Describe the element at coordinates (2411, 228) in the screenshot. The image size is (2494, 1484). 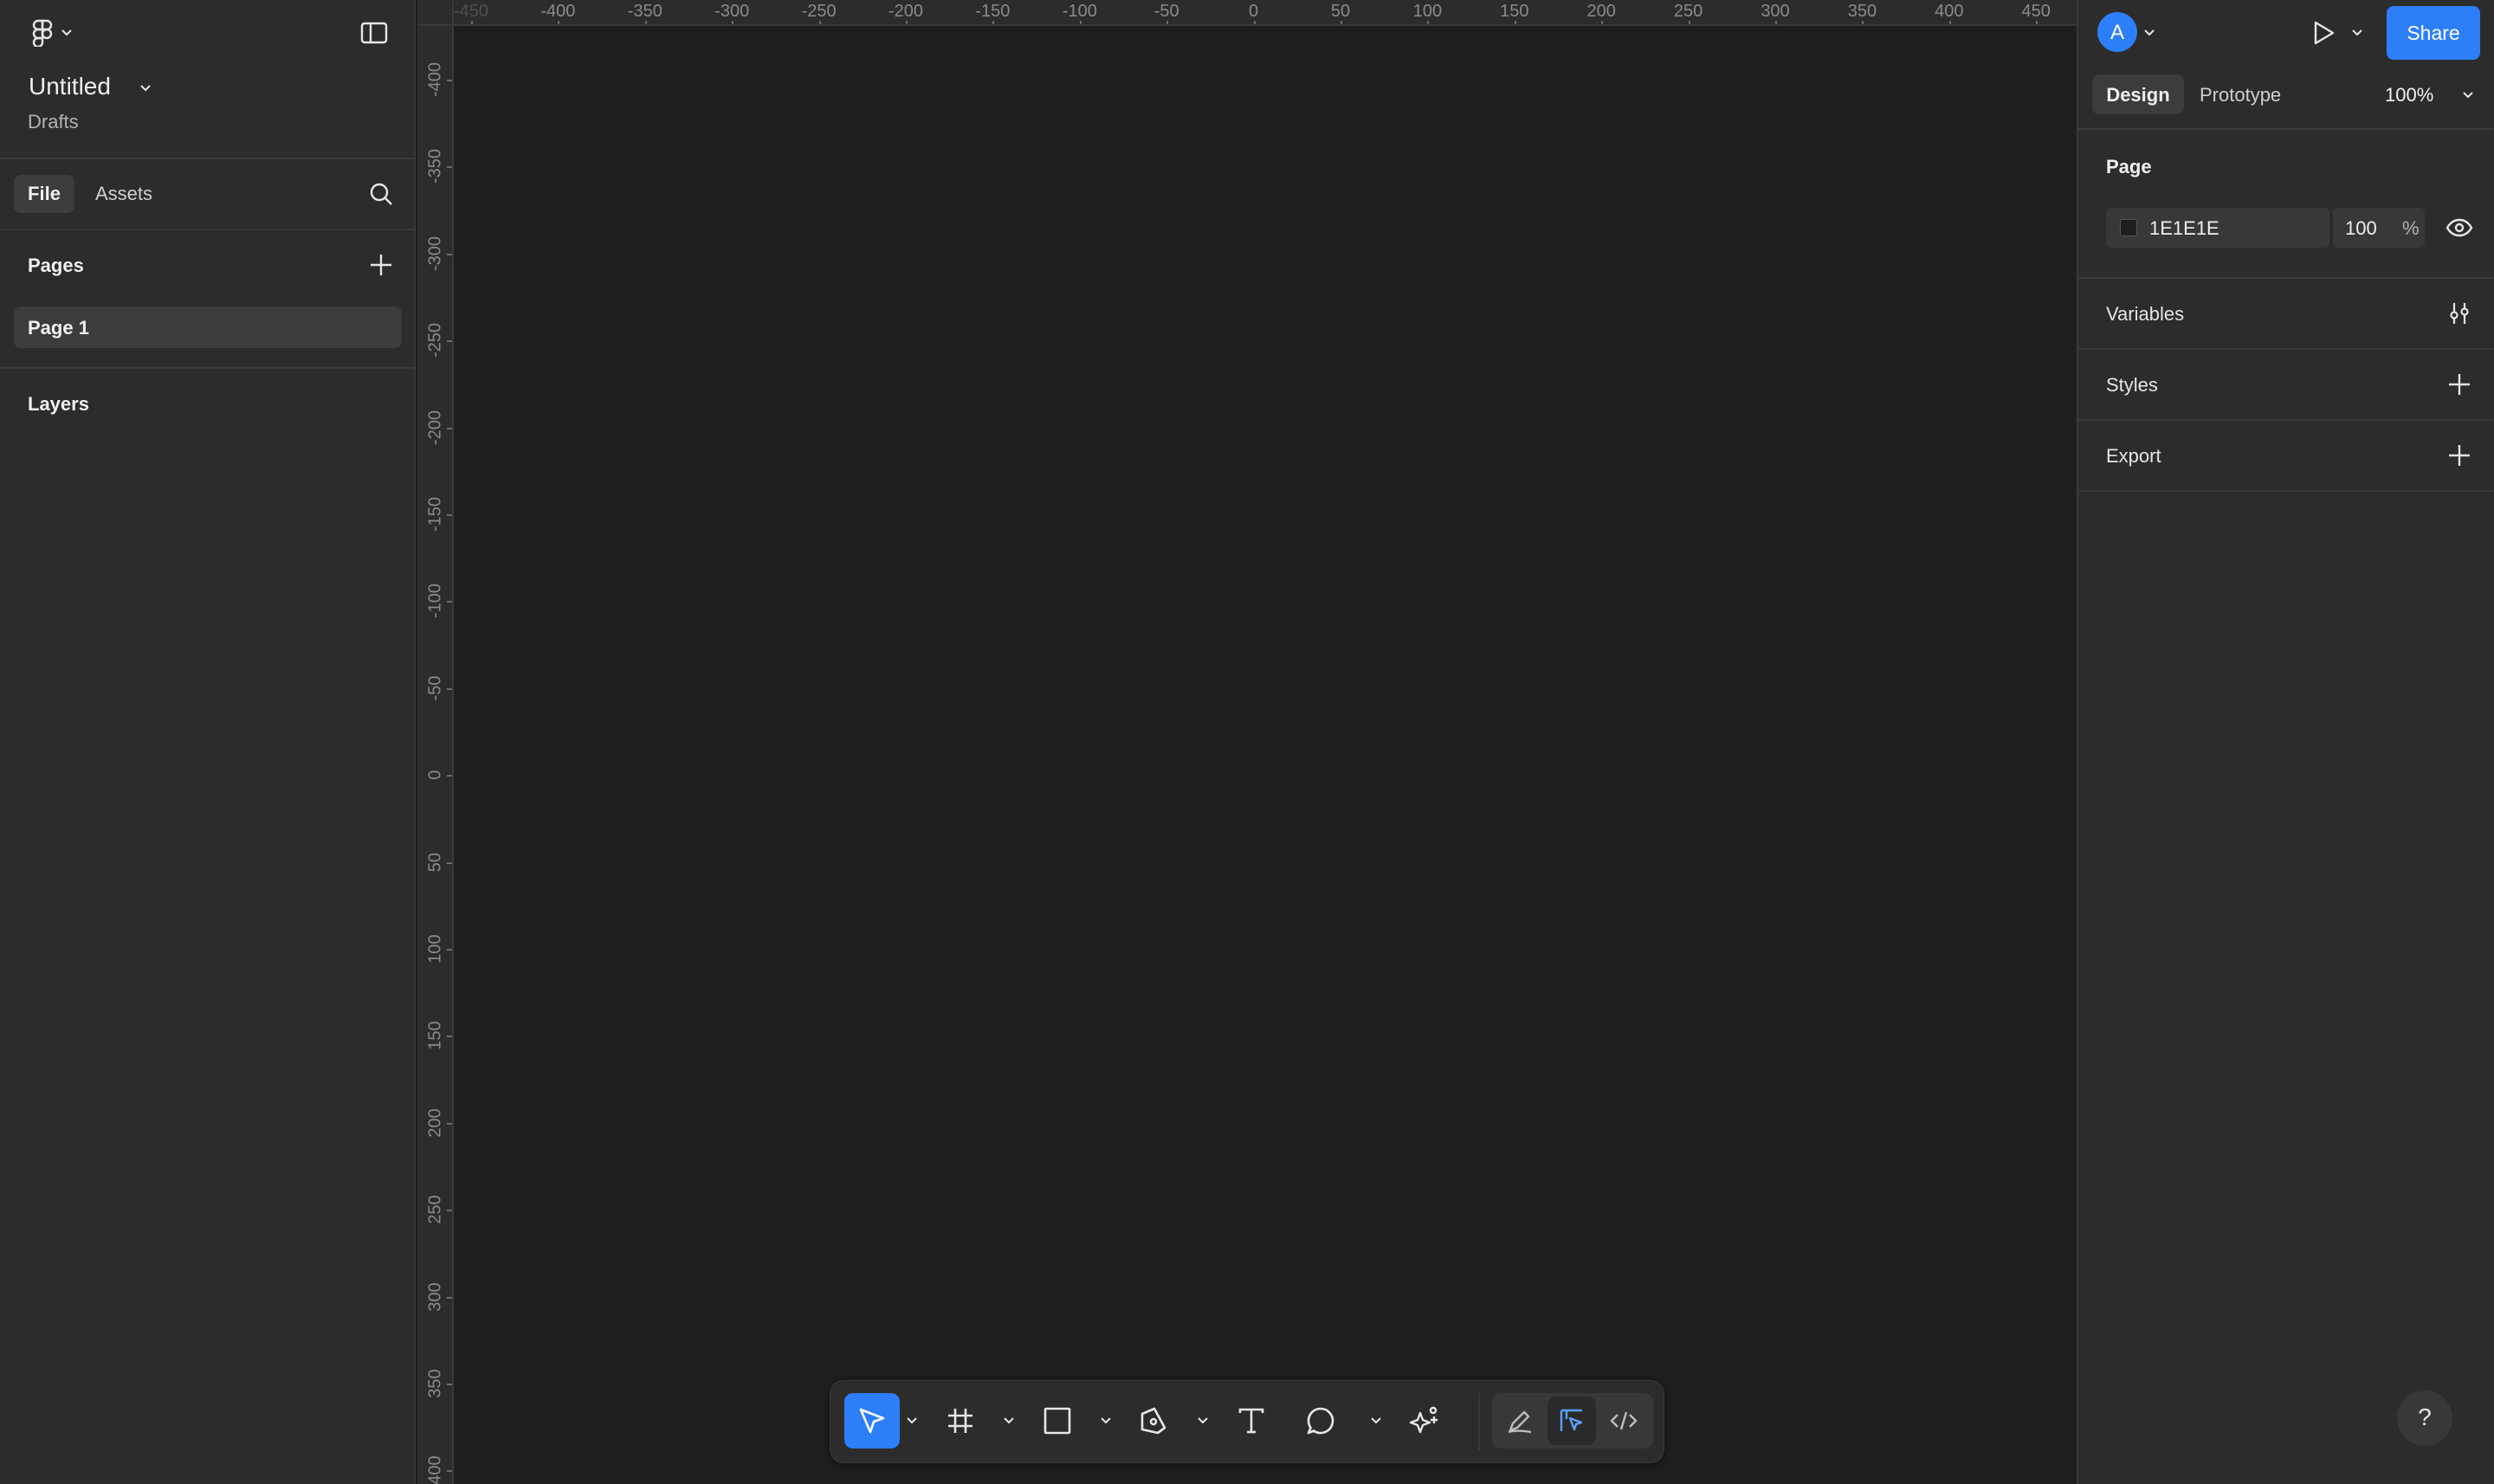
I see `percent-sign: %` at that location.